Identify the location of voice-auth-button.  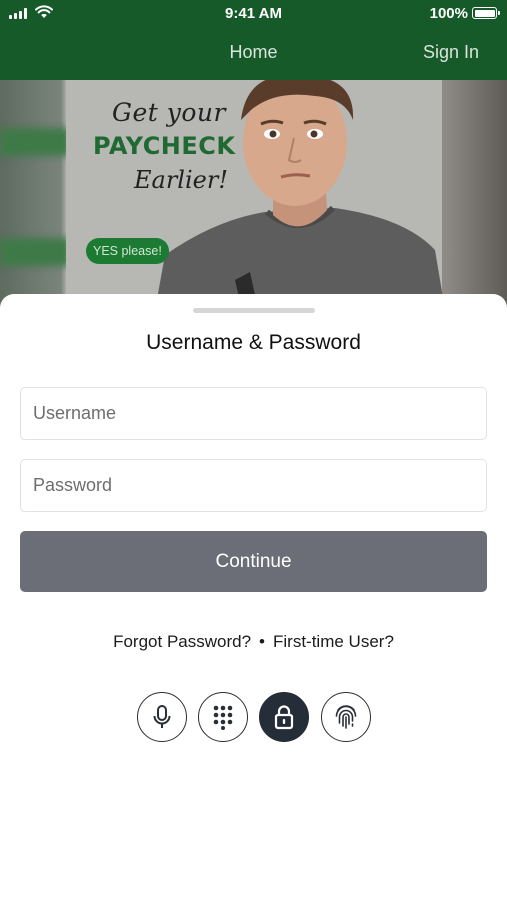
(162, 717).